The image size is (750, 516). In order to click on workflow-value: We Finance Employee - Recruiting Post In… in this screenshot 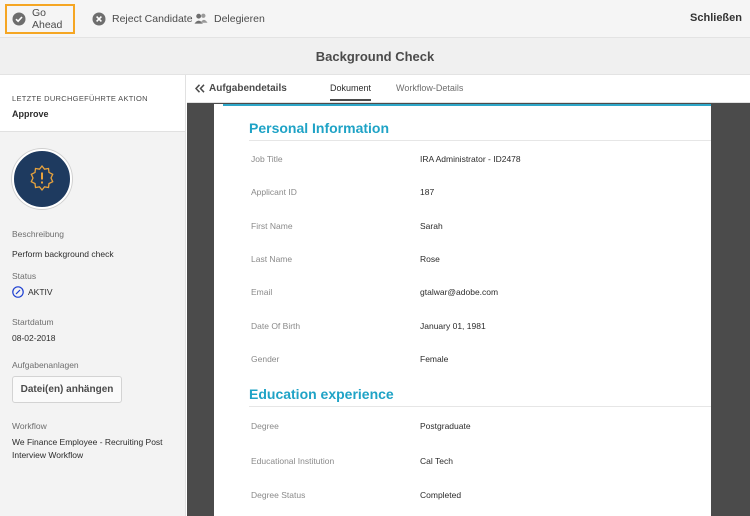, I will do `click(87, 448)`.